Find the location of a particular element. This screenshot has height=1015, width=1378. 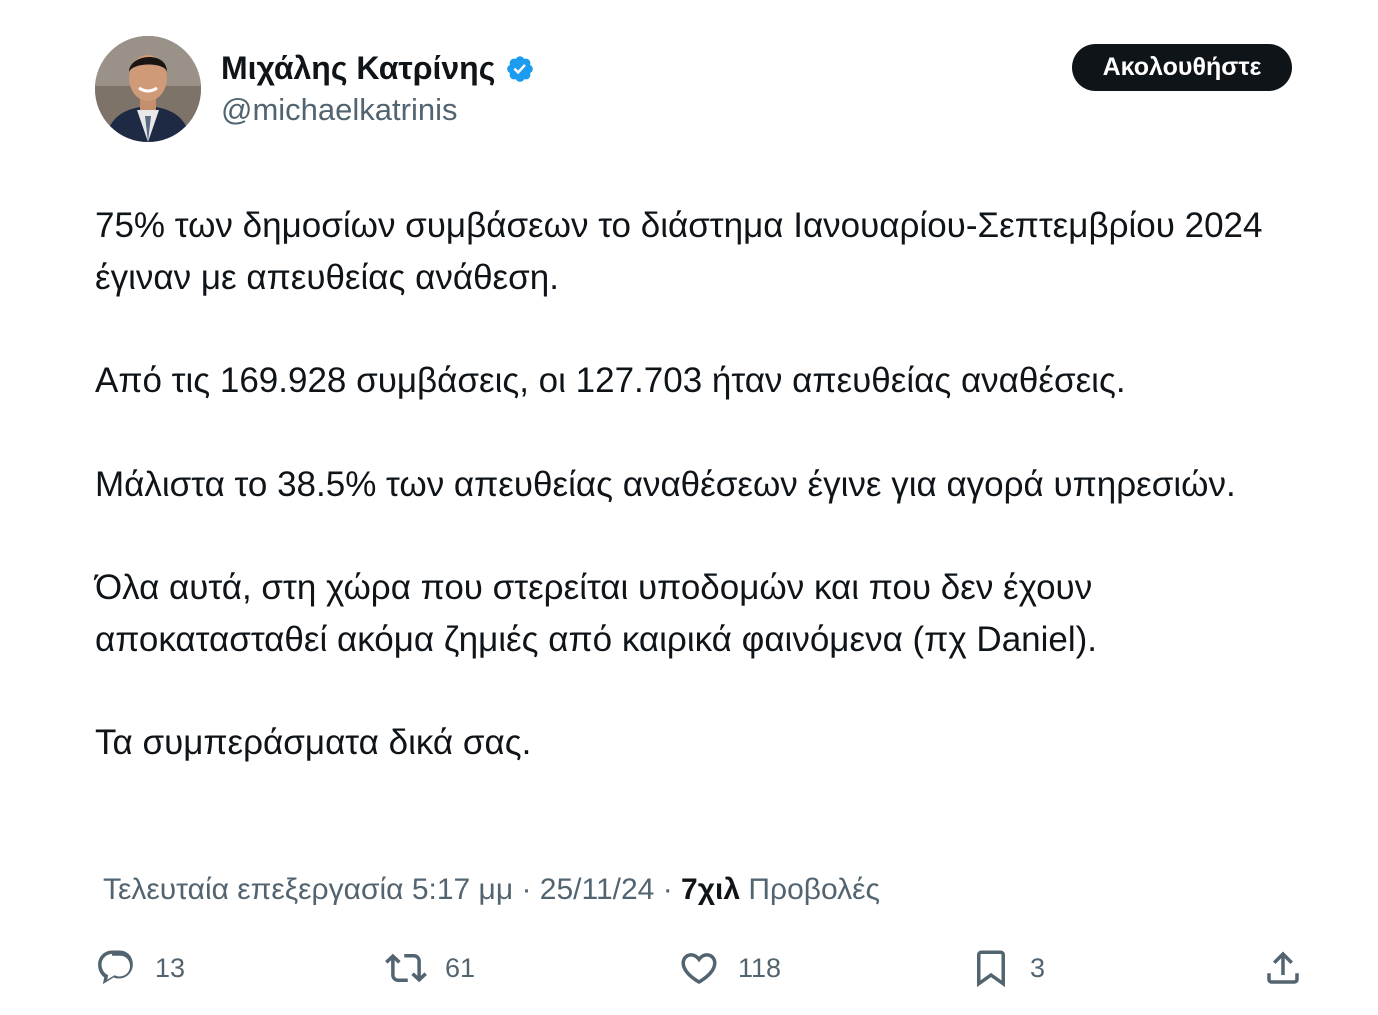

bookmark-button: 3 is located at coordinates (1007, 968).